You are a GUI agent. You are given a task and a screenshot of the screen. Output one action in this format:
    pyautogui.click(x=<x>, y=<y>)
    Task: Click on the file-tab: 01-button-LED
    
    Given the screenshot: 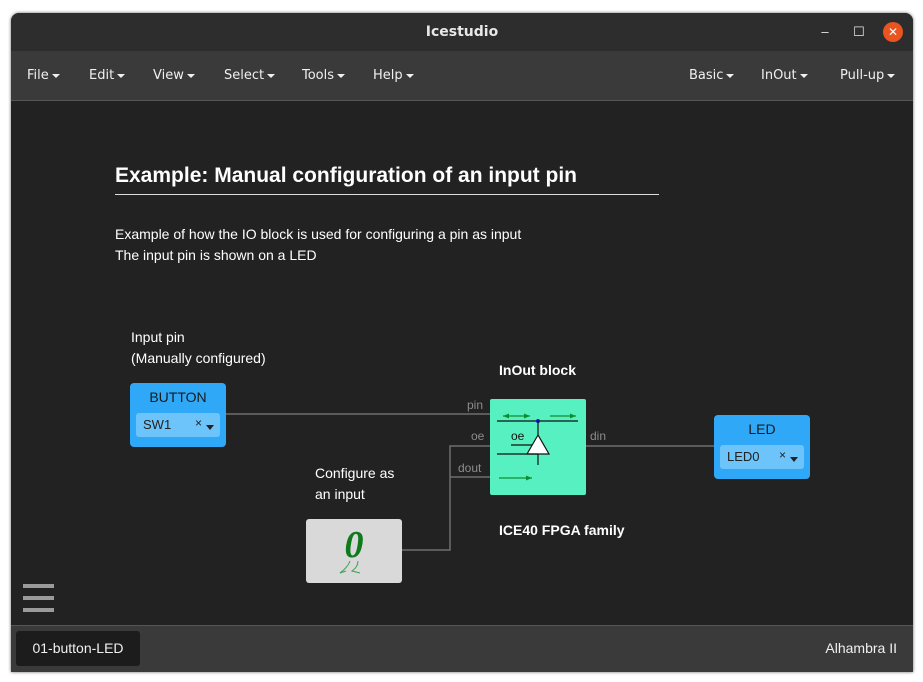 What is the action you would take?
    pyautogui.click(x=78, y=648)
    